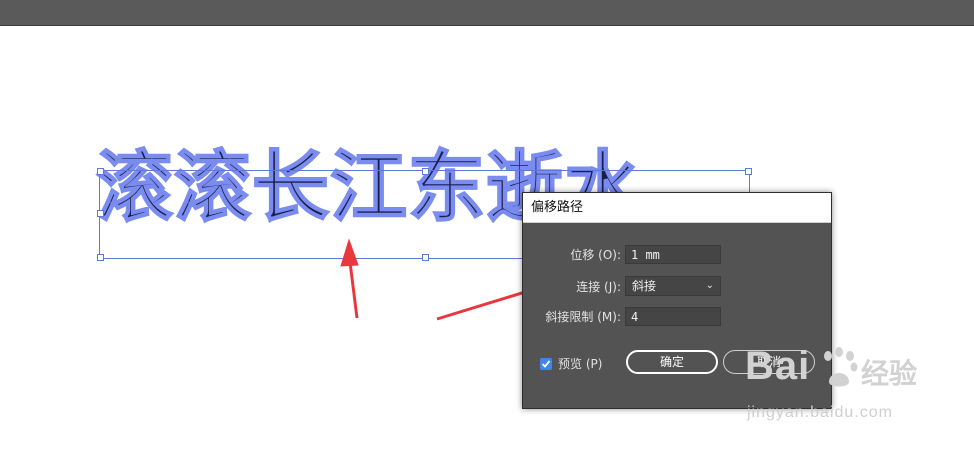 The height and width of the screenshot is (451, 974). I want to click on ok-button: 确定, so click(672, 362).